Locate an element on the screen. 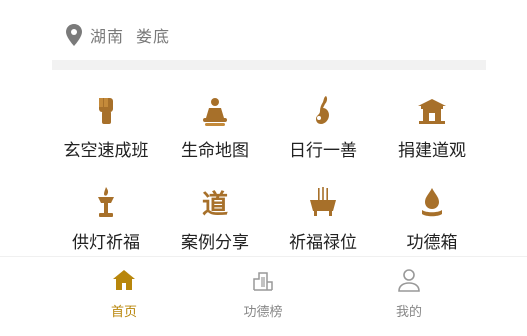  menu-item-xuankong: 玄空速成班 is located at coordinates (106, 126).